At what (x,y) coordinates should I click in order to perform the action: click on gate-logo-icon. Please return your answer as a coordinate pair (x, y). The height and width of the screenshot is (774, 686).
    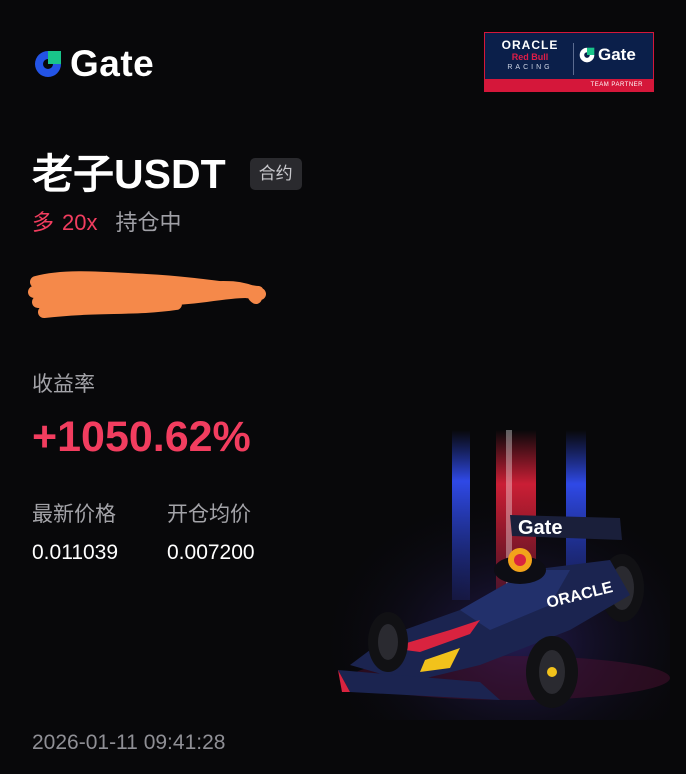
    Looking at the image, I should click on (48, 64).